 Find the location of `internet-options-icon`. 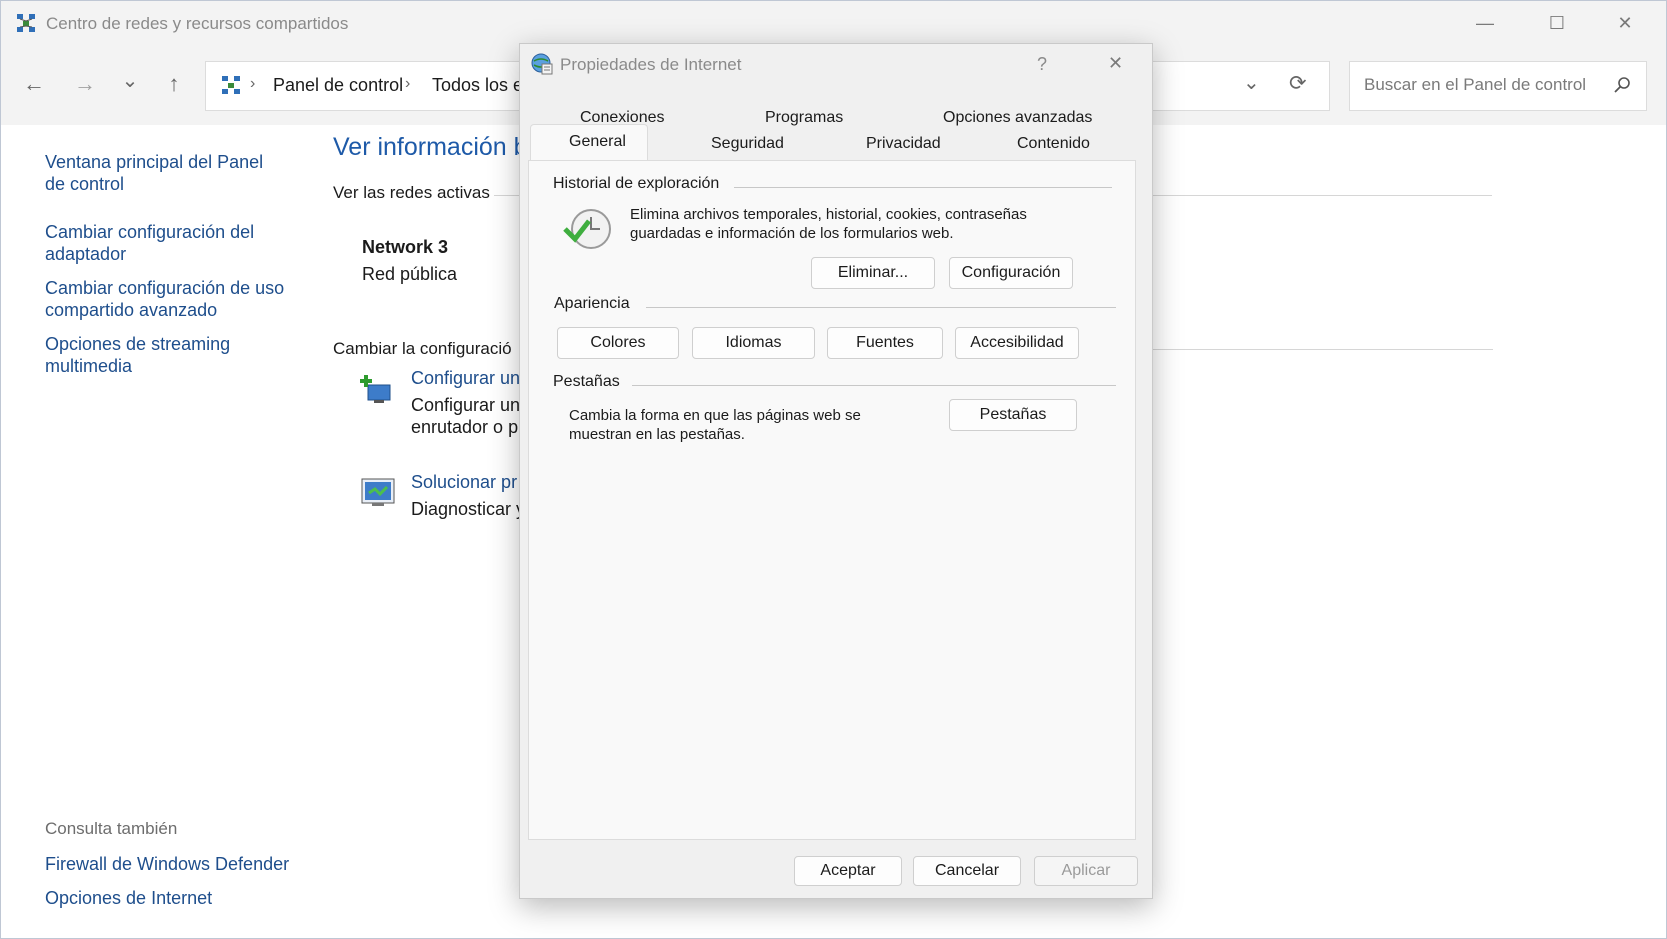

internet-options-icon is located at coordinates (542, 64).